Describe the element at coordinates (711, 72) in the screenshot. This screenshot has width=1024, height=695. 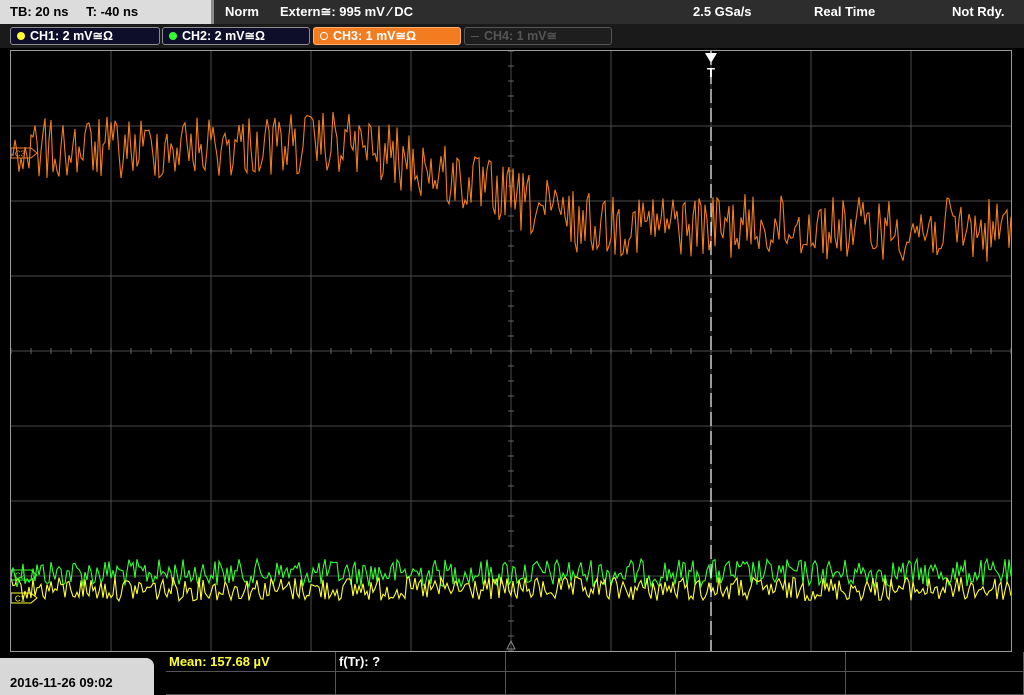
I see `trigger-label: T` at that location.